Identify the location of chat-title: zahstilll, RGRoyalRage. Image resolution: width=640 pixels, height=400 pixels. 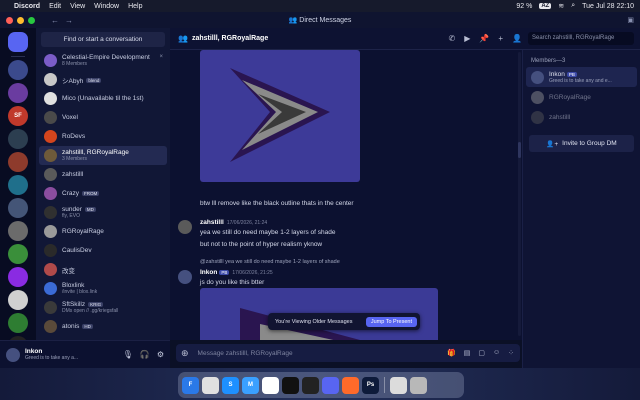
(230, 38).